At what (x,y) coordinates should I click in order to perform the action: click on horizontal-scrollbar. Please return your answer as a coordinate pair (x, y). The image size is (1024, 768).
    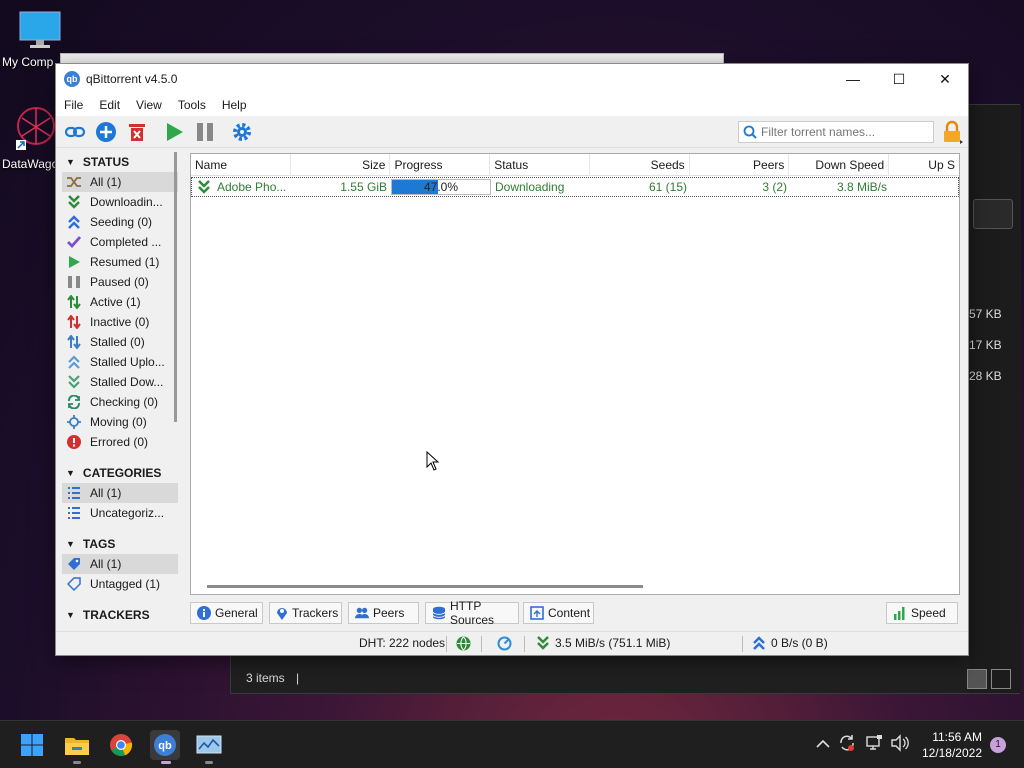
    Looking at the image, I should click on (425, 586).